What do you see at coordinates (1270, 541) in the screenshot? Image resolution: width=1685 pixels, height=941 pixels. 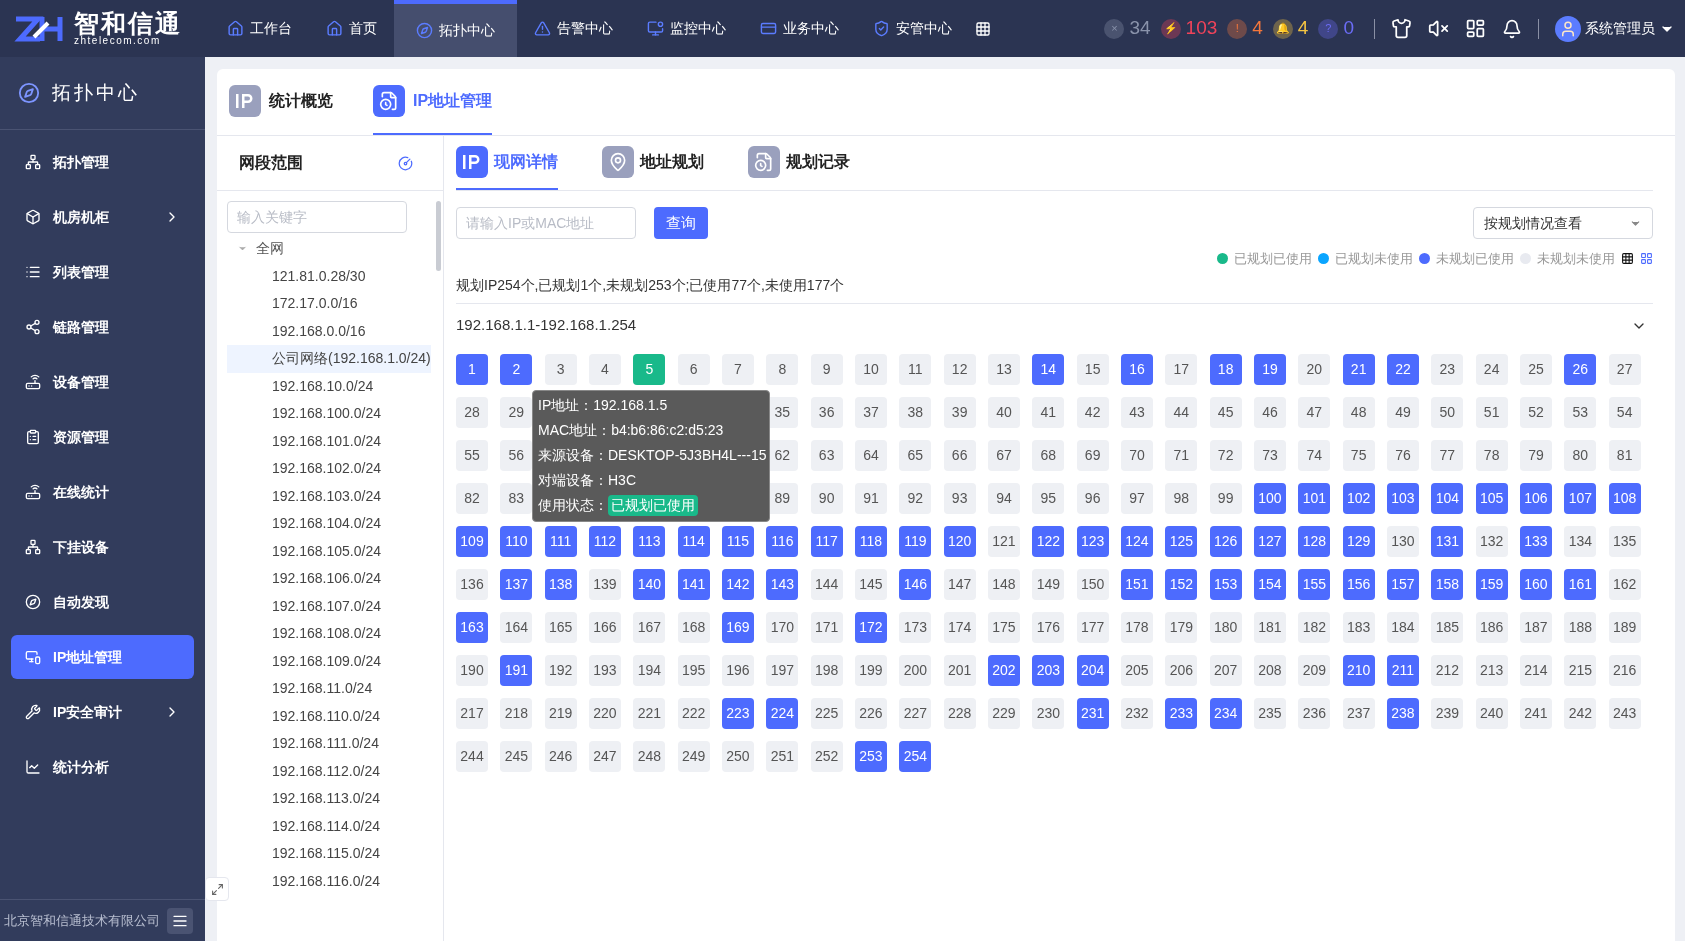 I see `ip-cell: 127` at bounding box center [1270, 541].